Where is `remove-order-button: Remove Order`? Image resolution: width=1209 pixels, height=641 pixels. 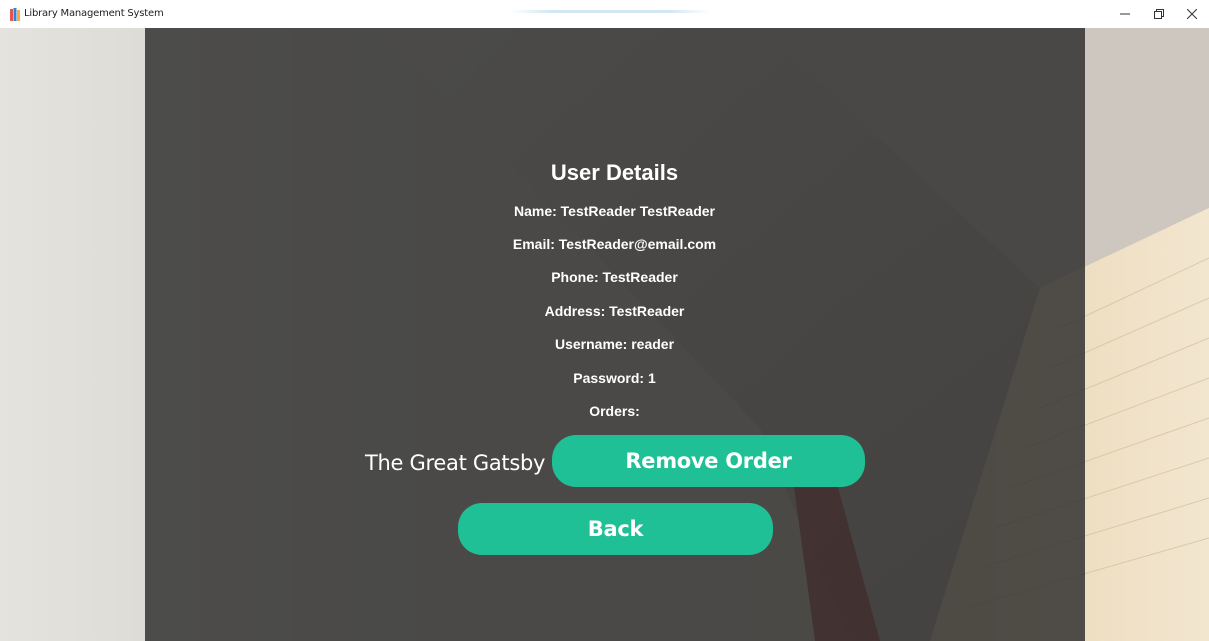 remove-order-button: Remove Order is located at coordinates (708, 461).